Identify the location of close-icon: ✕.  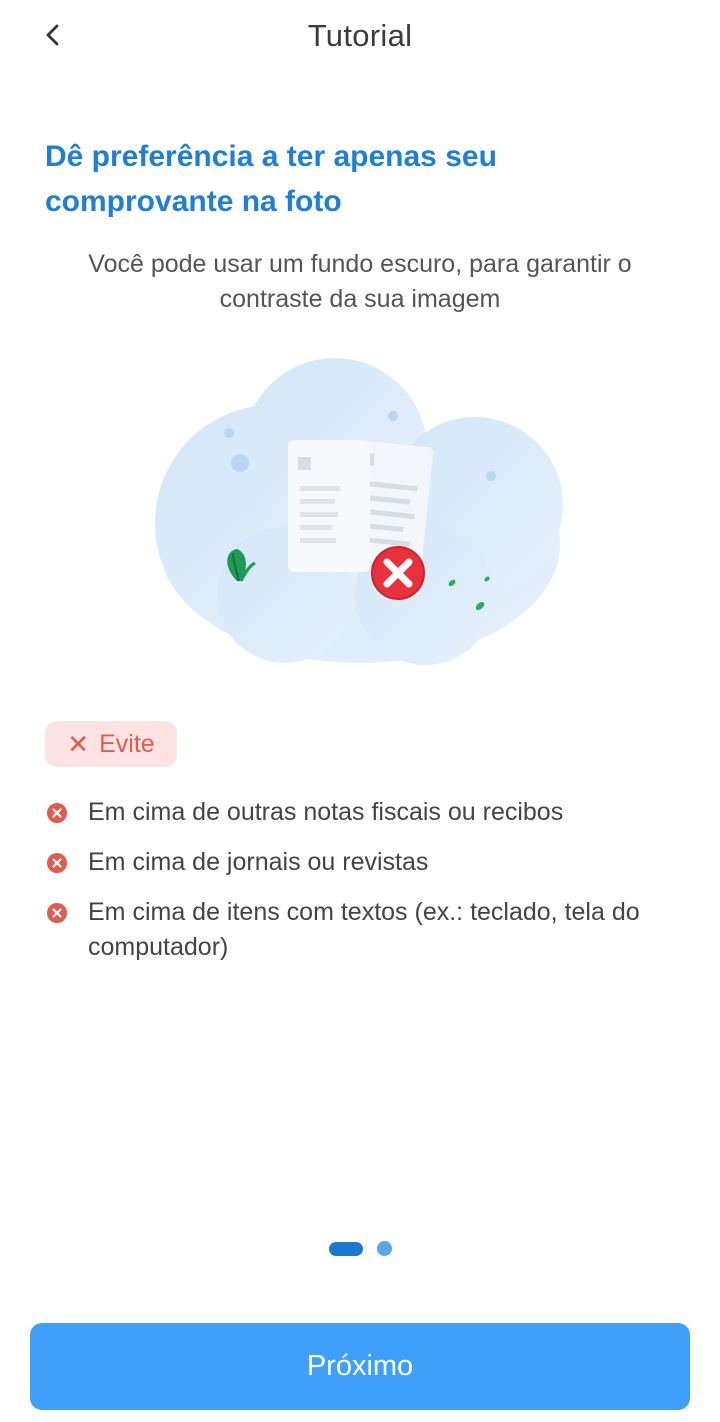
(78, 744).